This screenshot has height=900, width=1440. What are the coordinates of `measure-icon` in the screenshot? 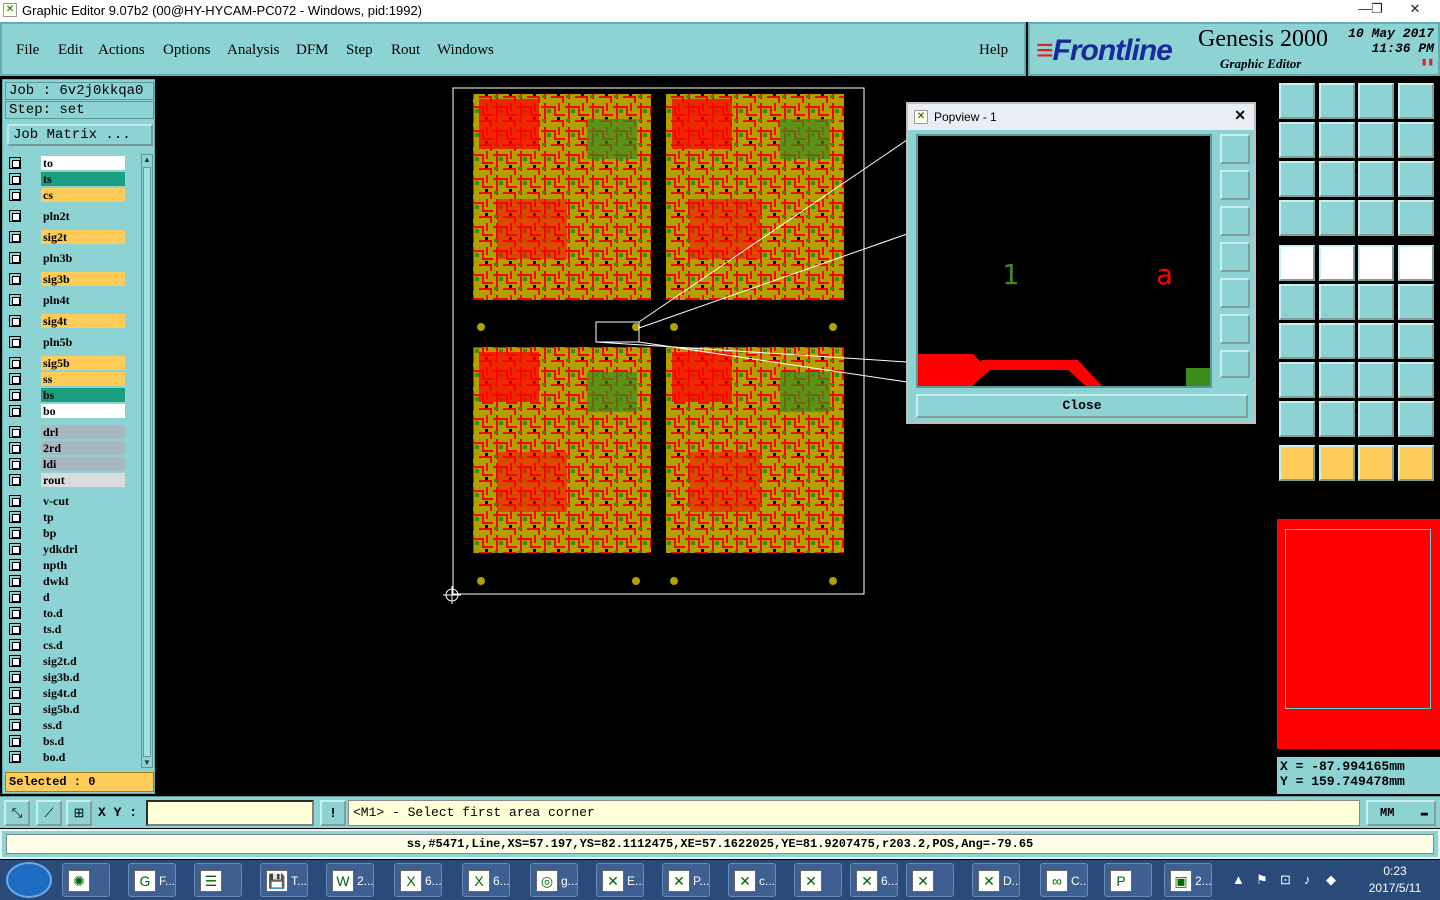 It's located at (1376, 380).